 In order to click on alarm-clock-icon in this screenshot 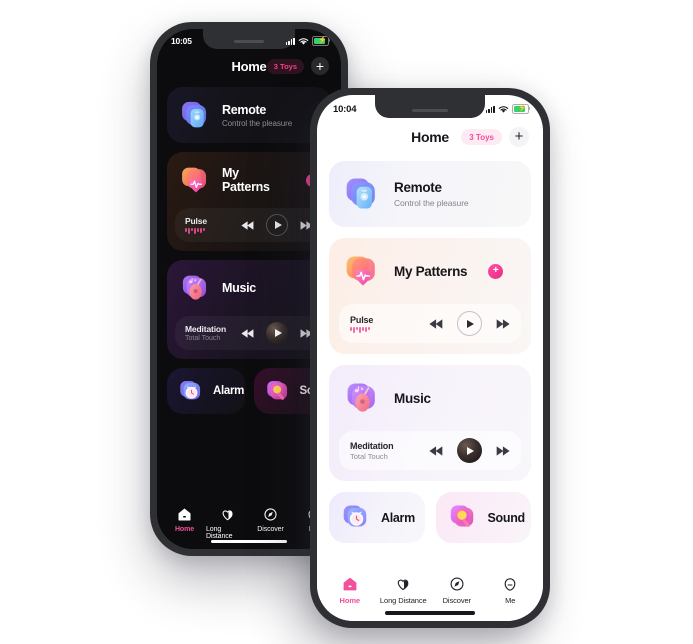, I will do `click(191, 391)`.